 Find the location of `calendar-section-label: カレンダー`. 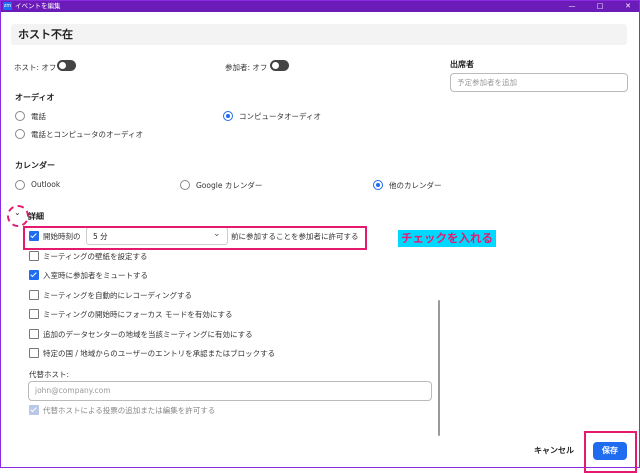

calendar-section-label: カレンダー is located at coordinates (35, 165).